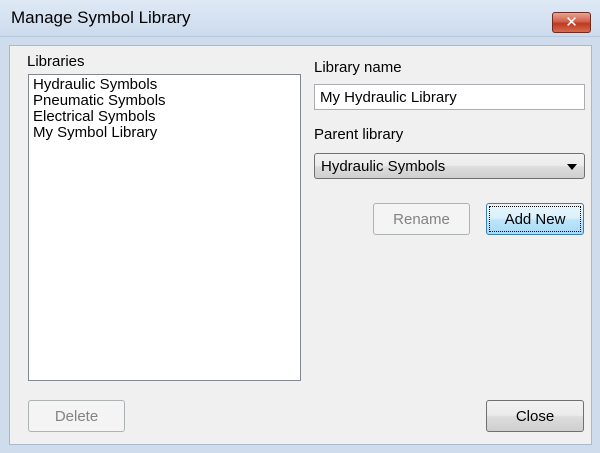  I want to click on list-item: Pneumatic Symbols, so click(166, 101).